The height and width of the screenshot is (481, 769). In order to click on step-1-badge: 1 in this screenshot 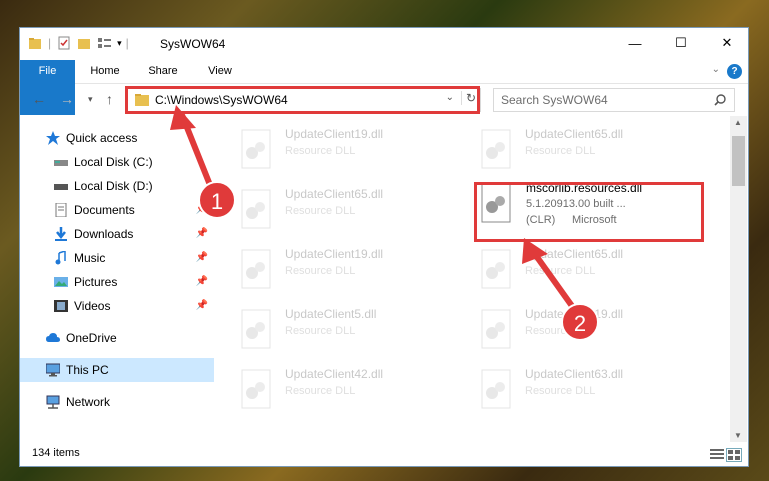, I will do `click(217, 200)`.